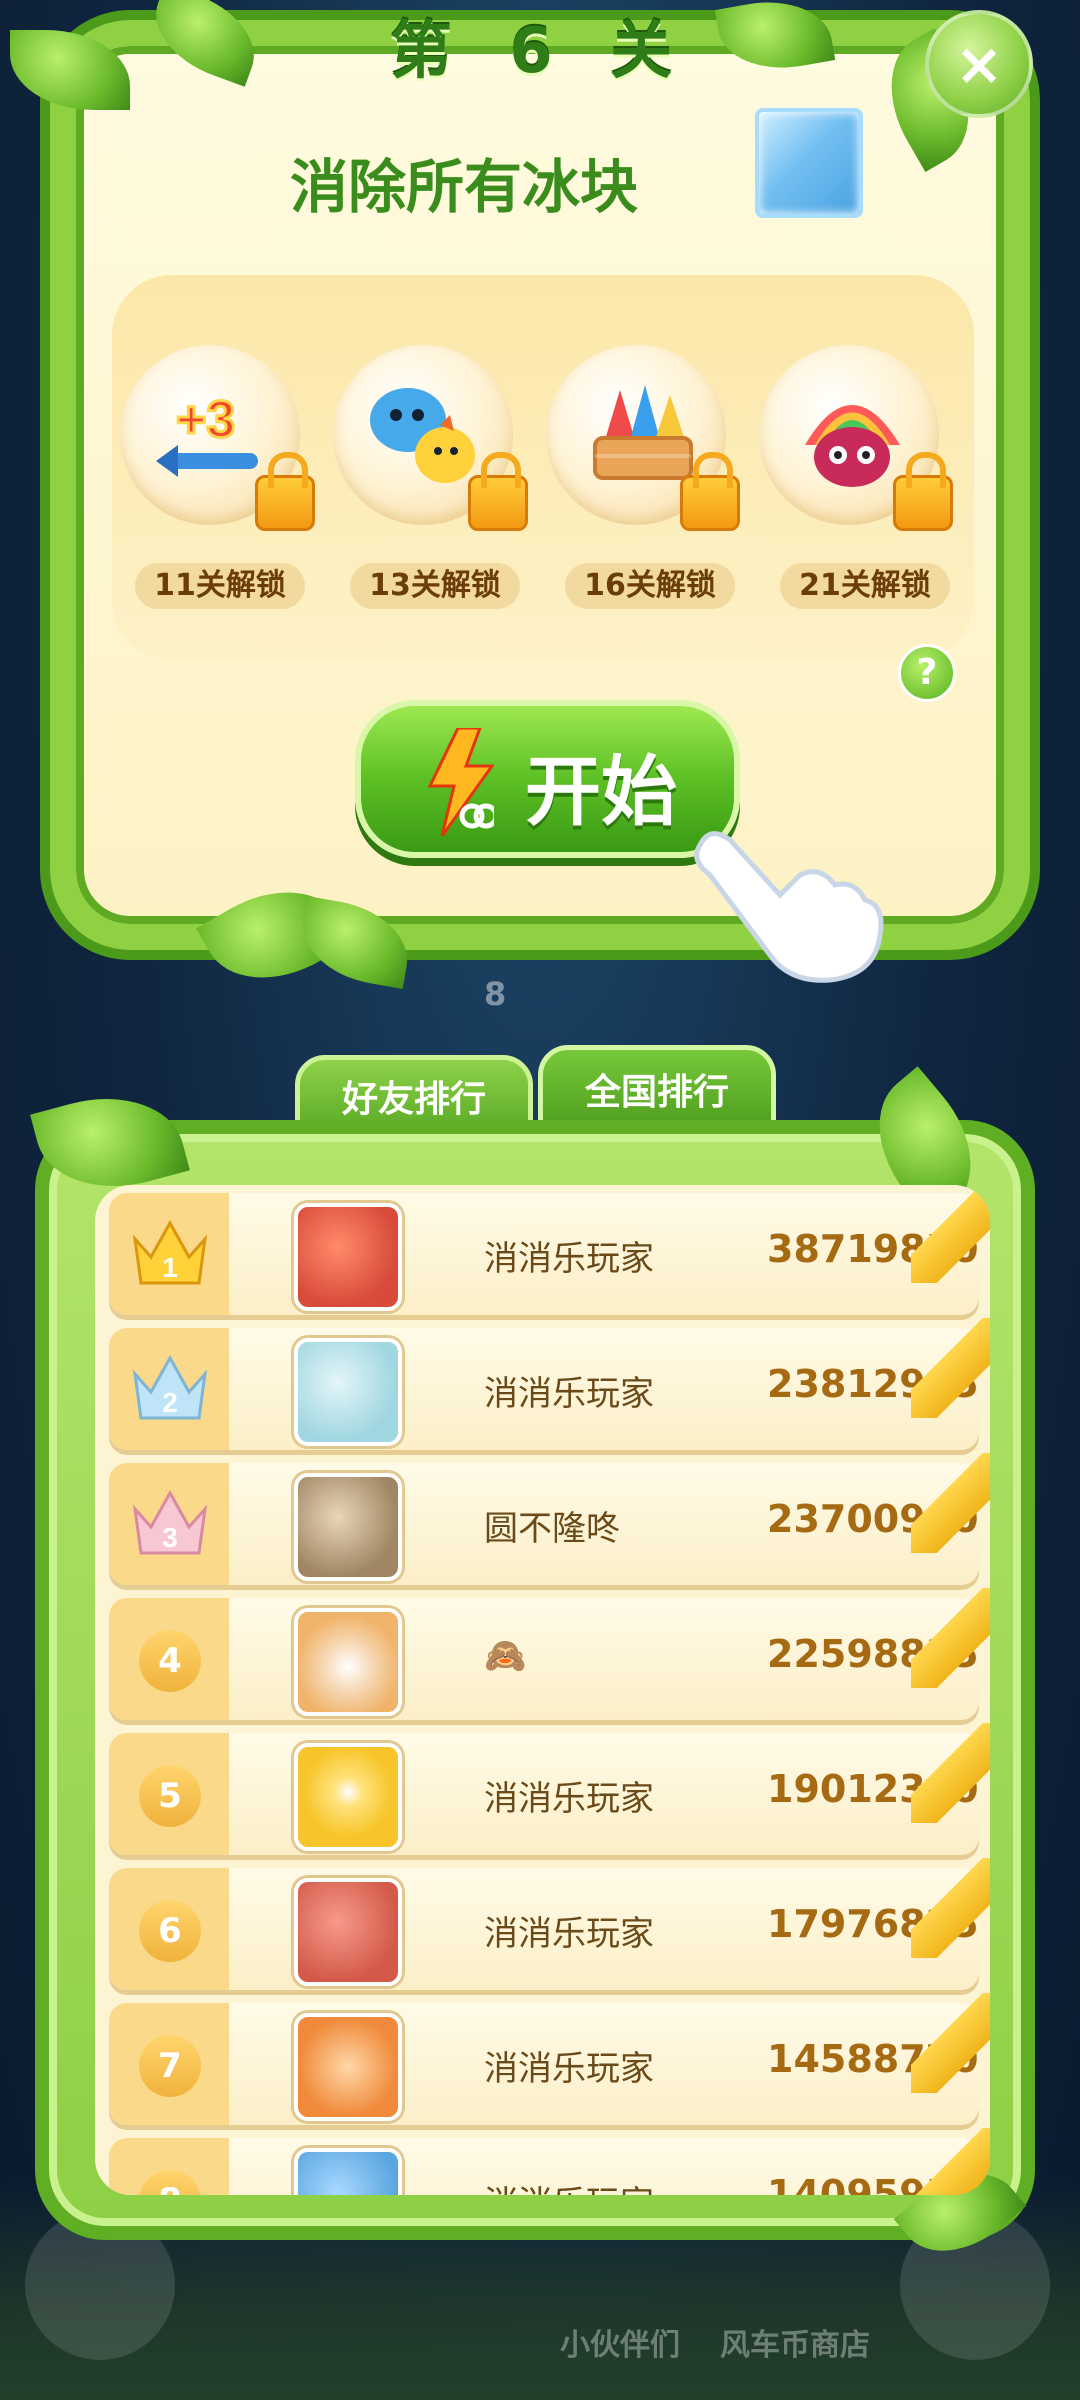 The height and width of the screenshot is (2400, 1080). I want to click on rank-cell: 3, so click(169, 1524).